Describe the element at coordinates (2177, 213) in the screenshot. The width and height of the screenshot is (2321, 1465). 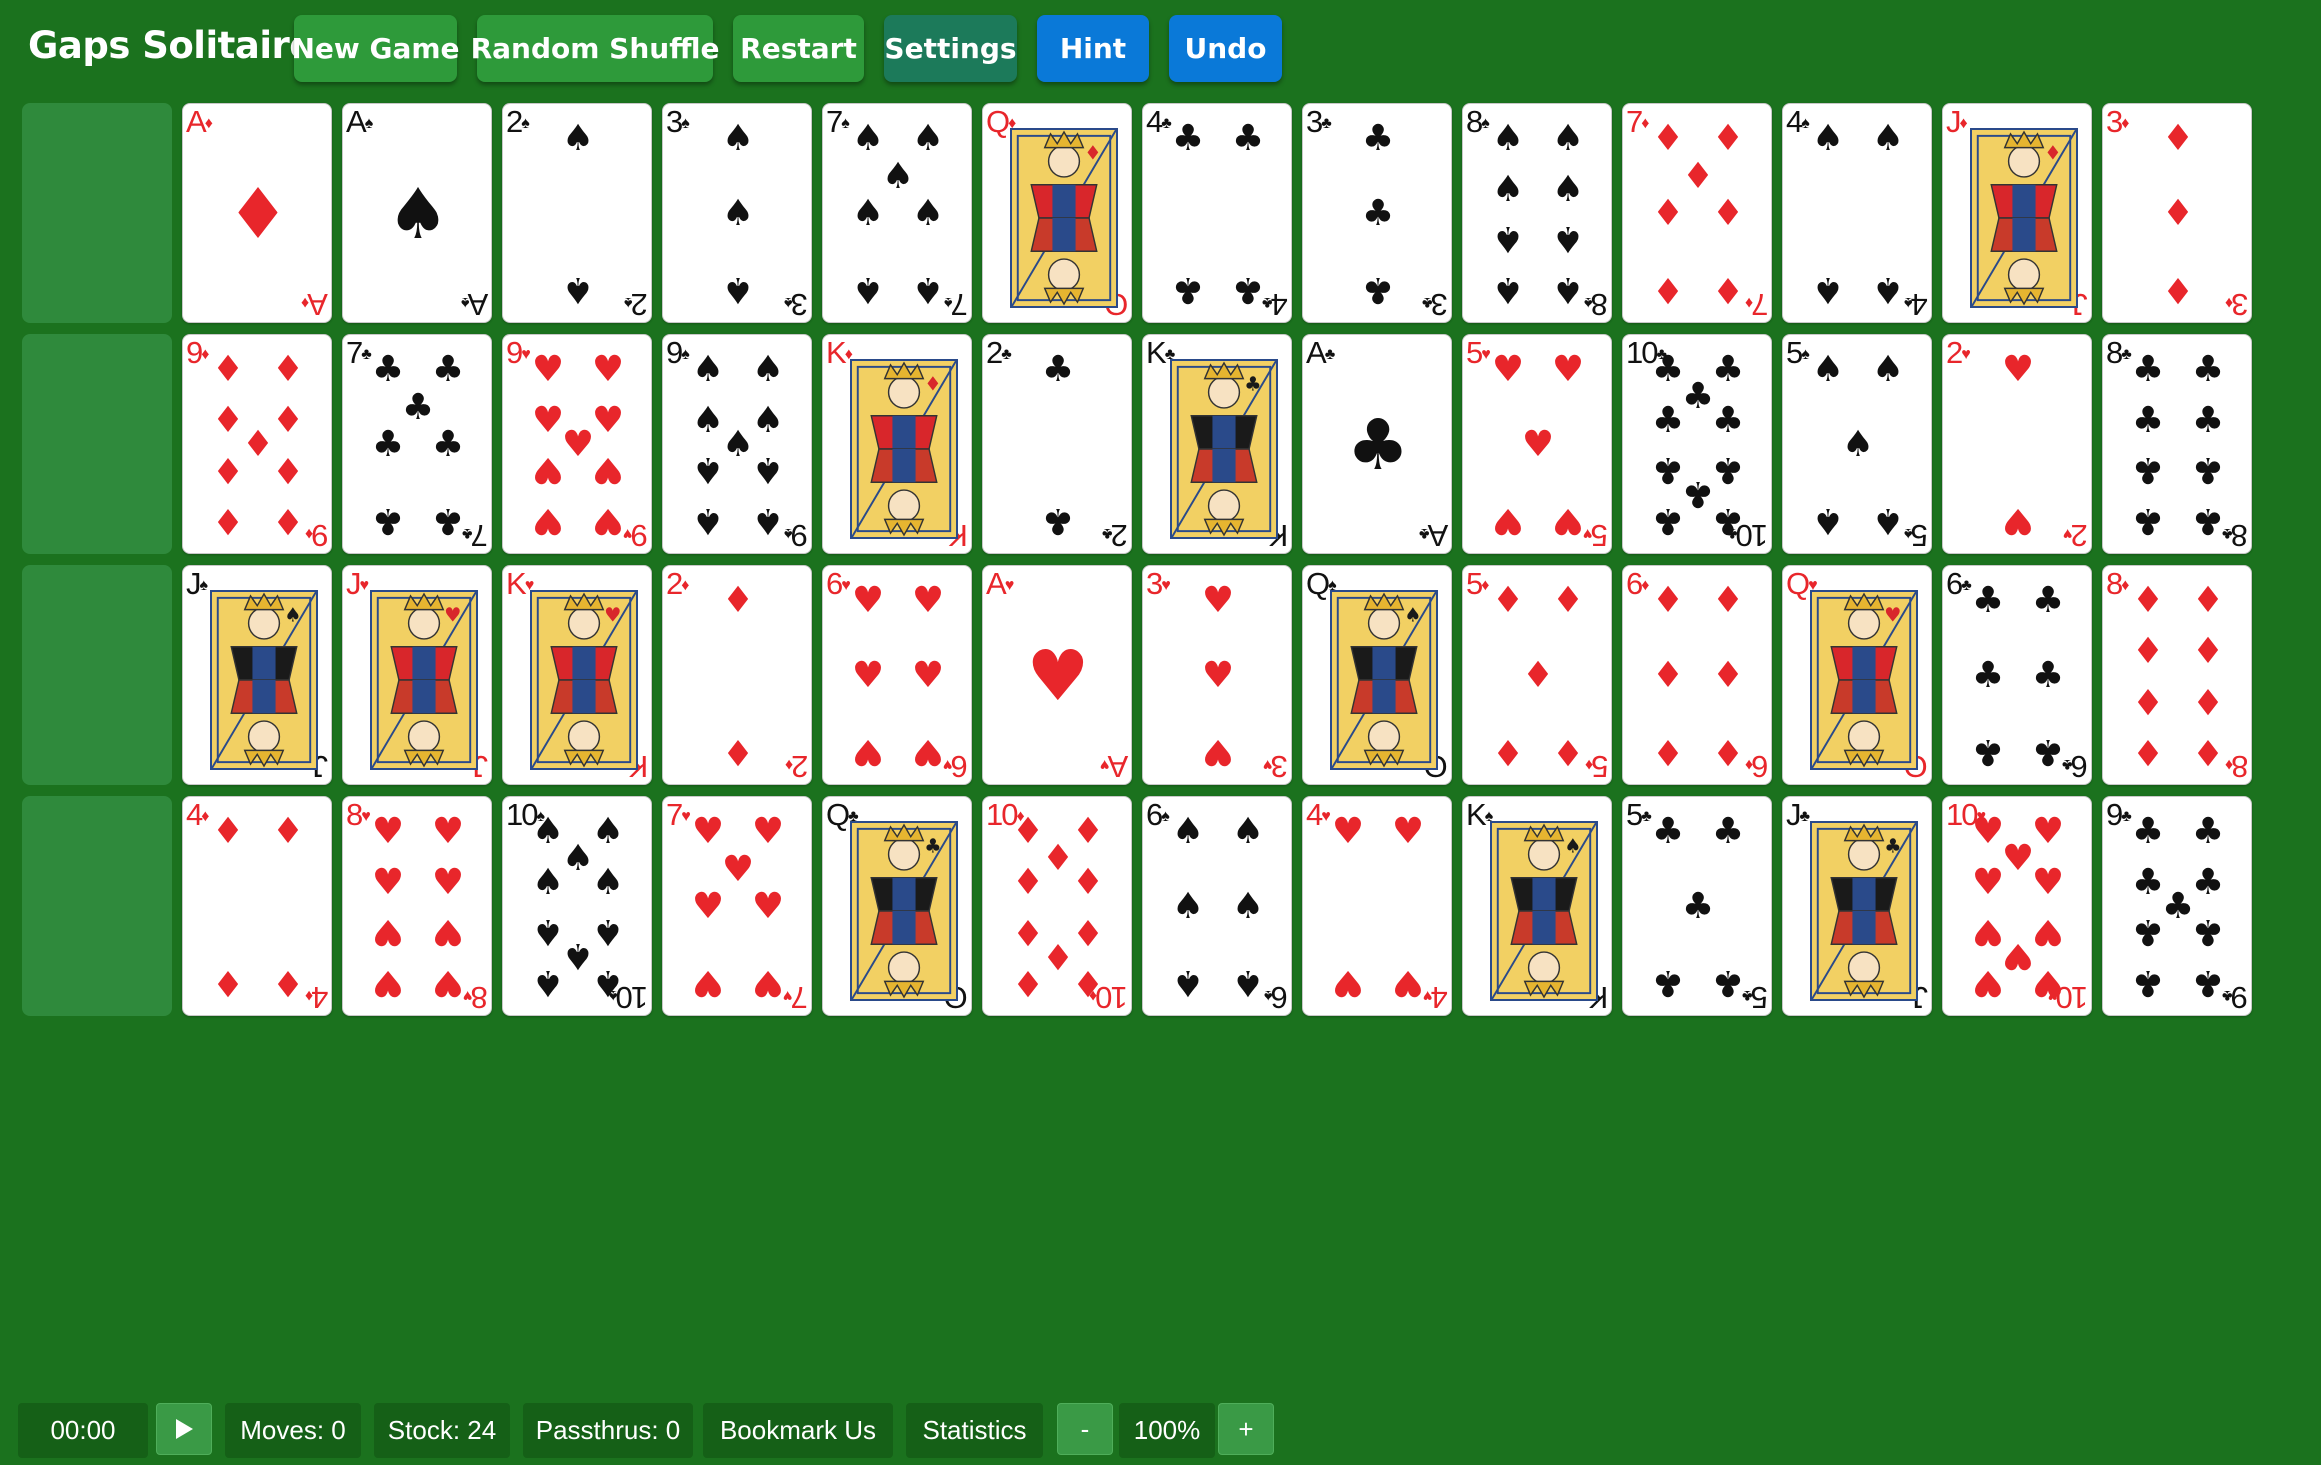
I see `card-3-of-diamonds: 3♦ 3♦ ♦ ♦ ♦` at that location.